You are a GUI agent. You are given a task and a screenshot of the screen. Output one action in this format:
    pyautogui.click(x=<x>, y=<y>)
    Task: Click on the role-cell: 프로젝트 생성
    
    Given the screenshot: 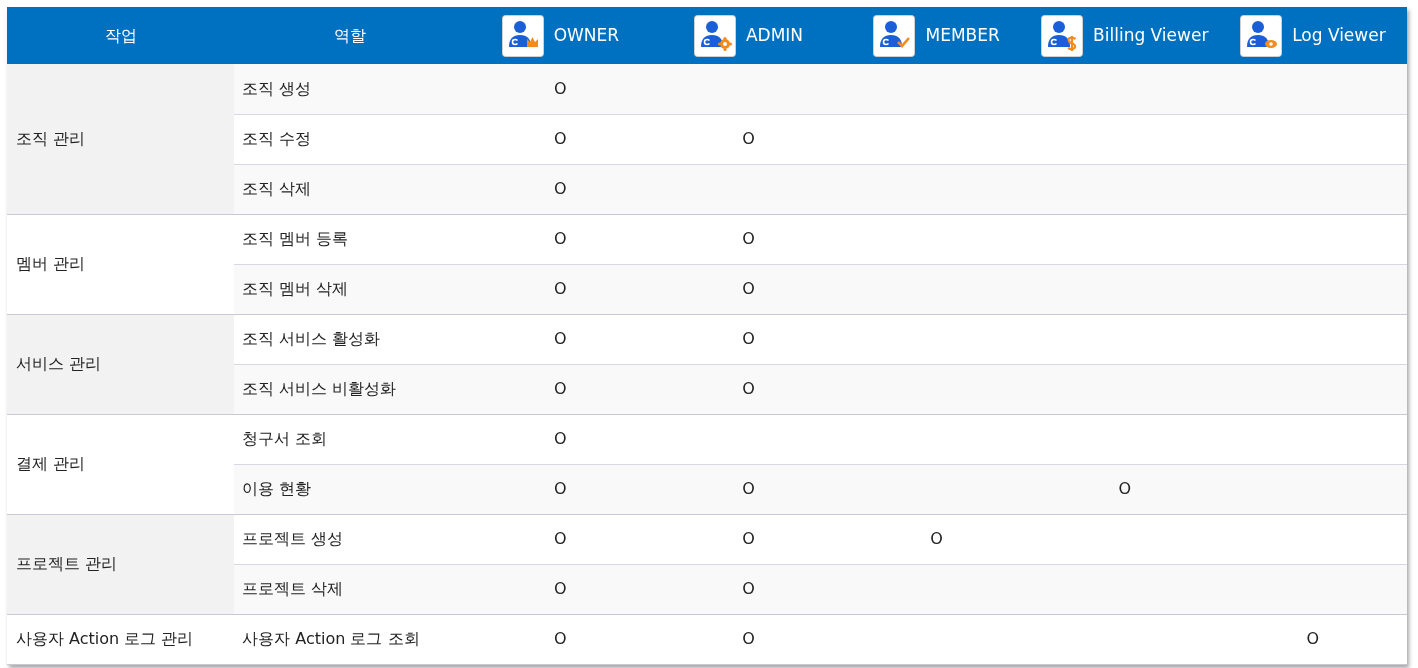 What is the action you would take?
    pyautogui.click(x=293, y=538)
    